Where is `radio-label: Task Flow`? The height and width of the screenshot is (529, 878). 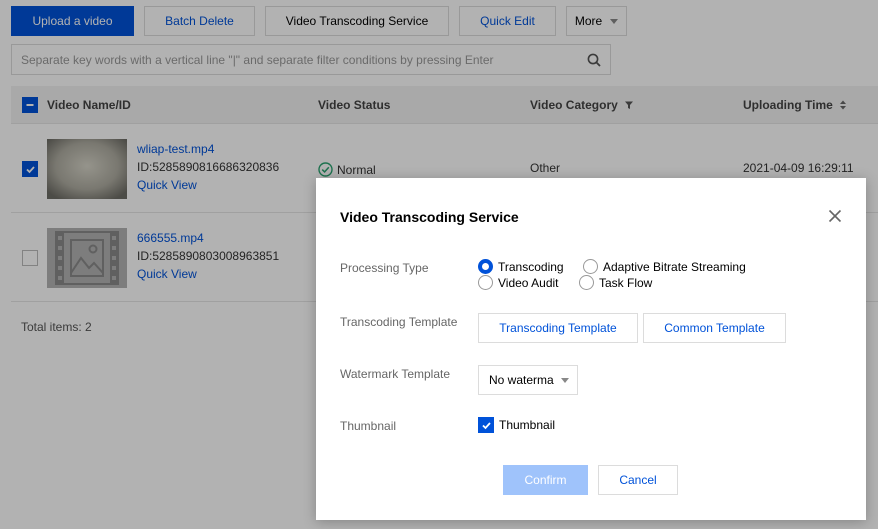
radio-label: Task Flow is located at coordinates (626, 282).